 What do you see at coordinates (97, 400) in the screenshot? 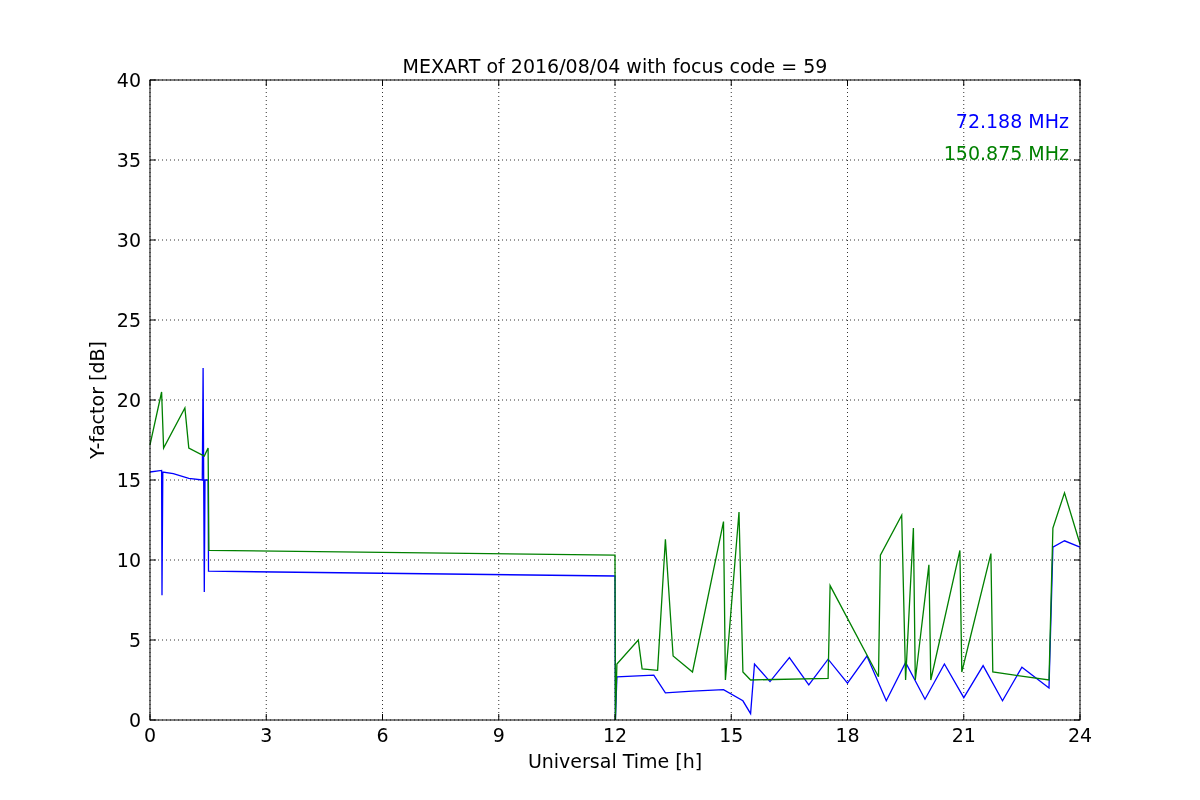
I see `y-axis-label: Y-factor [dB]` at bounding box center [97, 400].